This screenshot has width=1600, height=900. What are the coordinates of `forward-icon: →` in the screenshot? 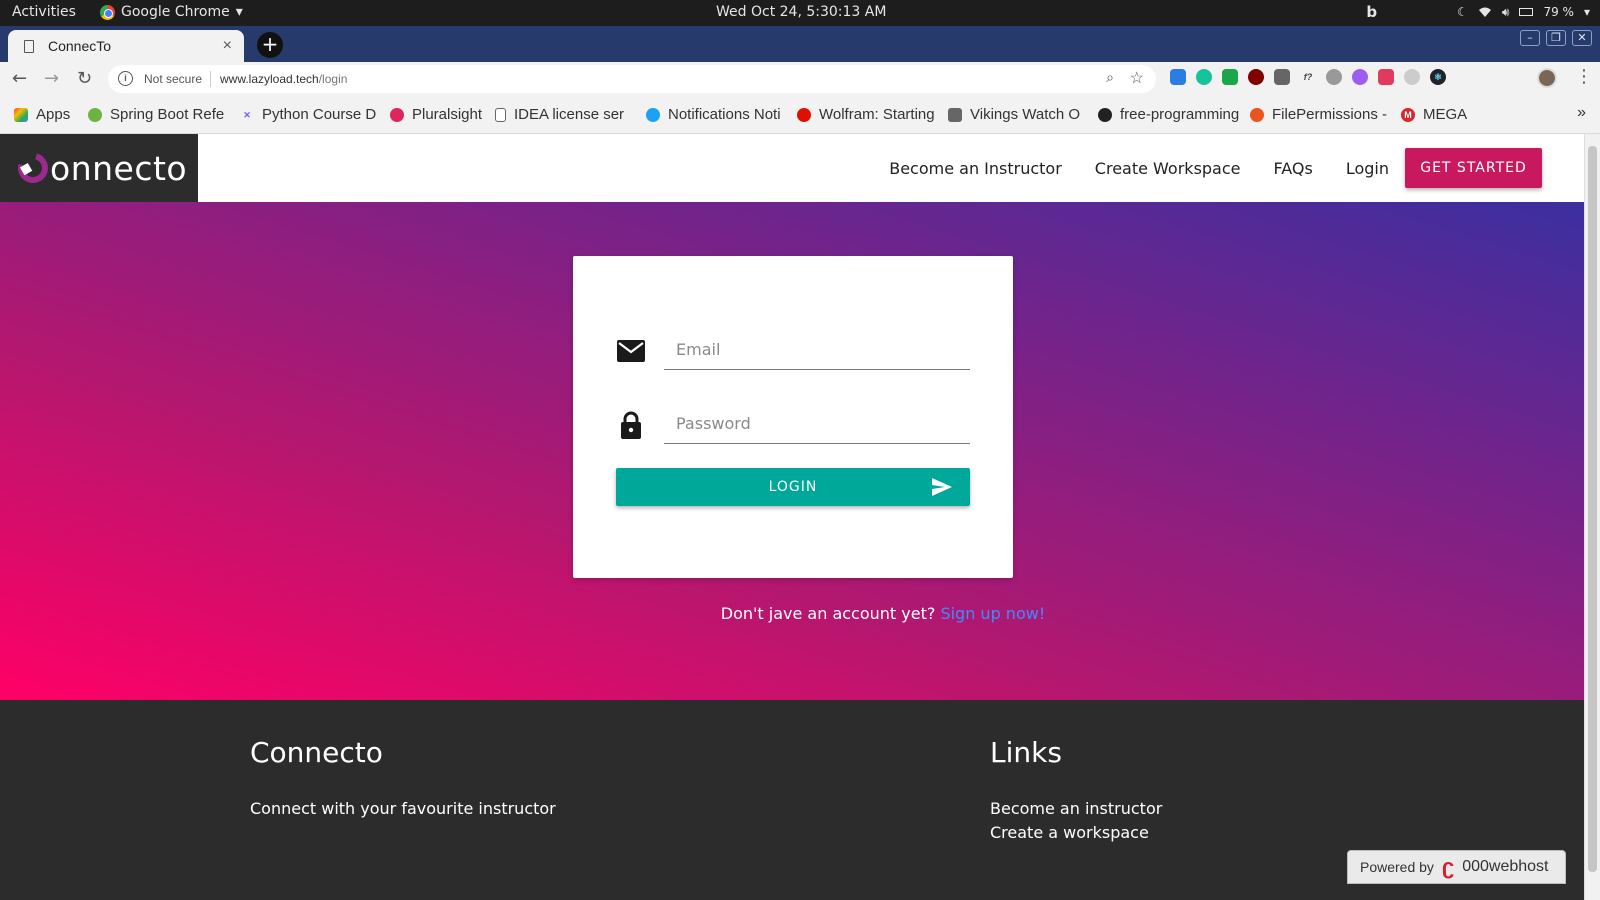 It's located at (51, 78).